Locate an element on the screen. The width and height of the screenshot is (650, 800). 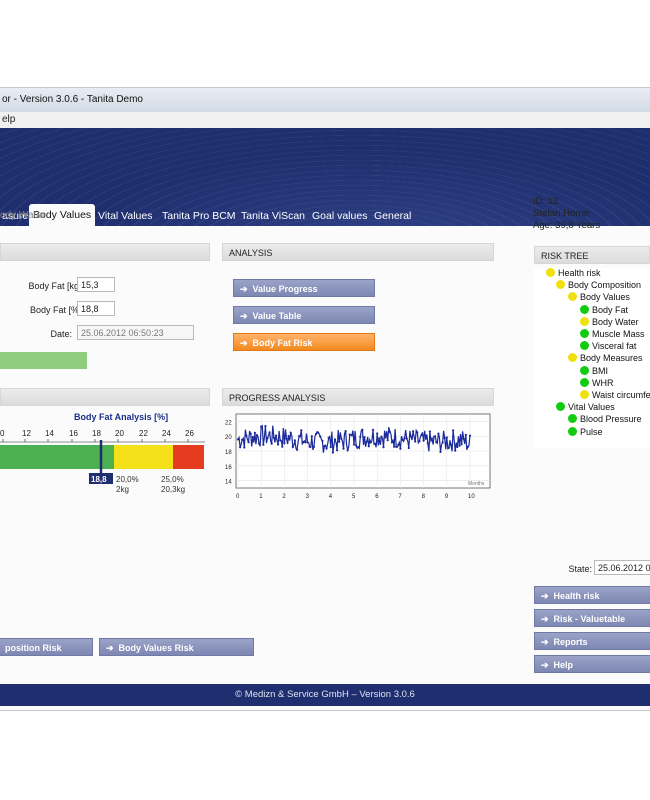
risk-valuetable-button: ➔ Risk - Valuetable is located at coordinates (592, 618).